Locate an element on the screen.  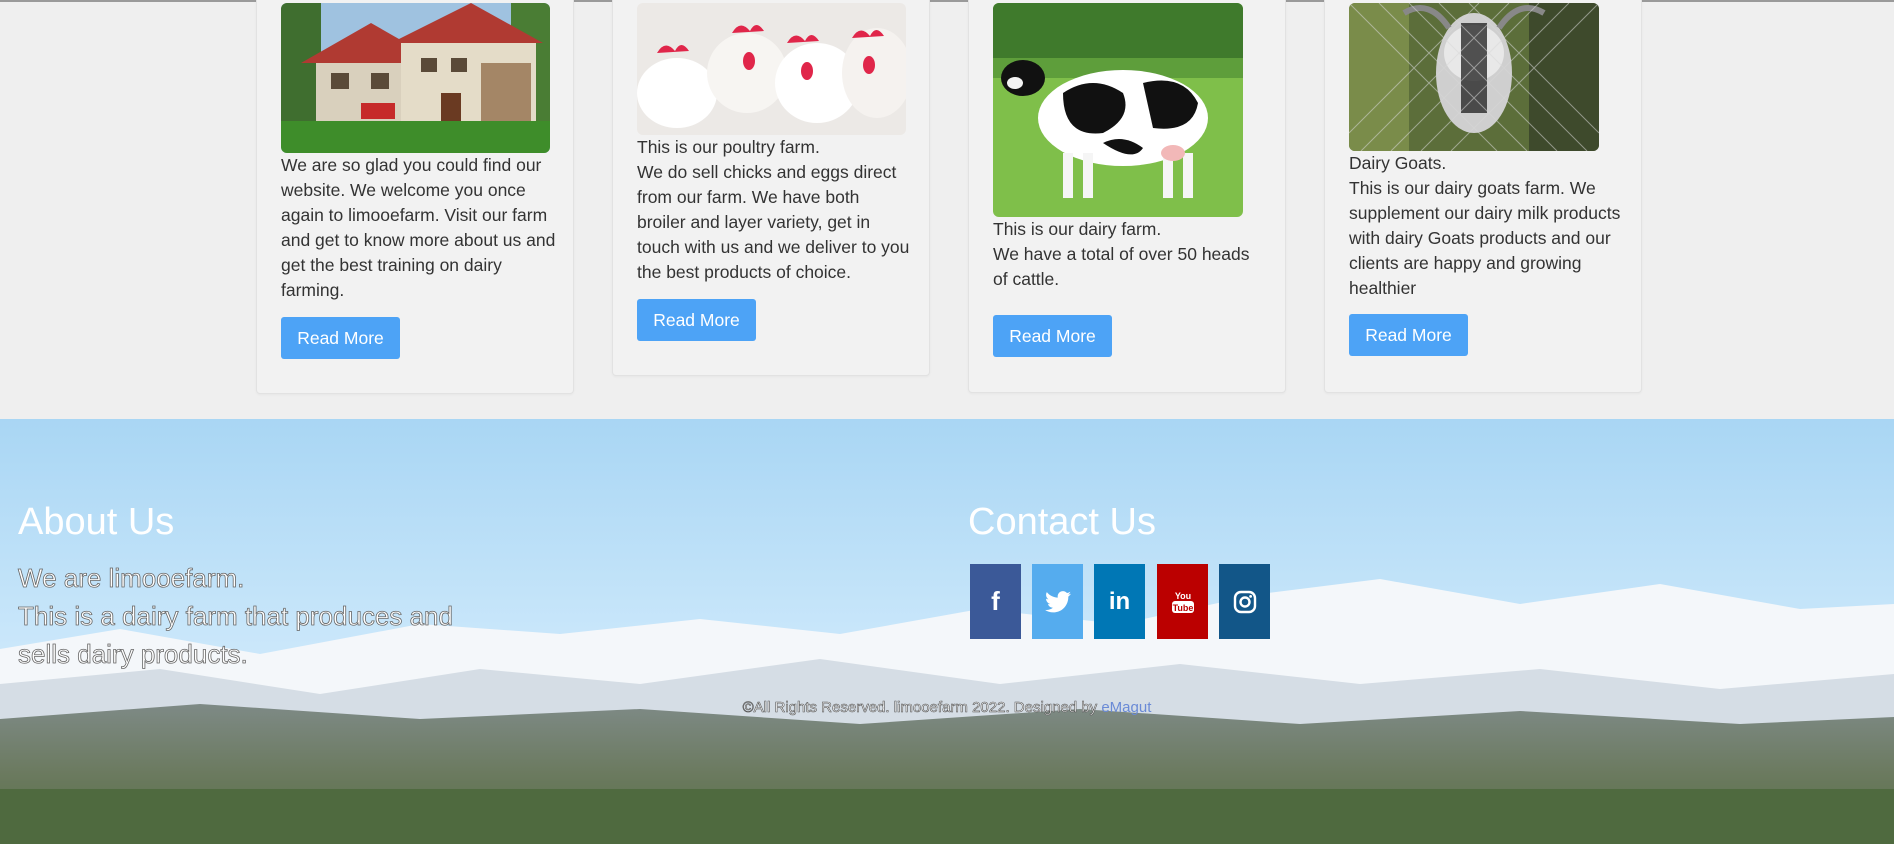
twitter-link is located at coordinates (1057, 601).